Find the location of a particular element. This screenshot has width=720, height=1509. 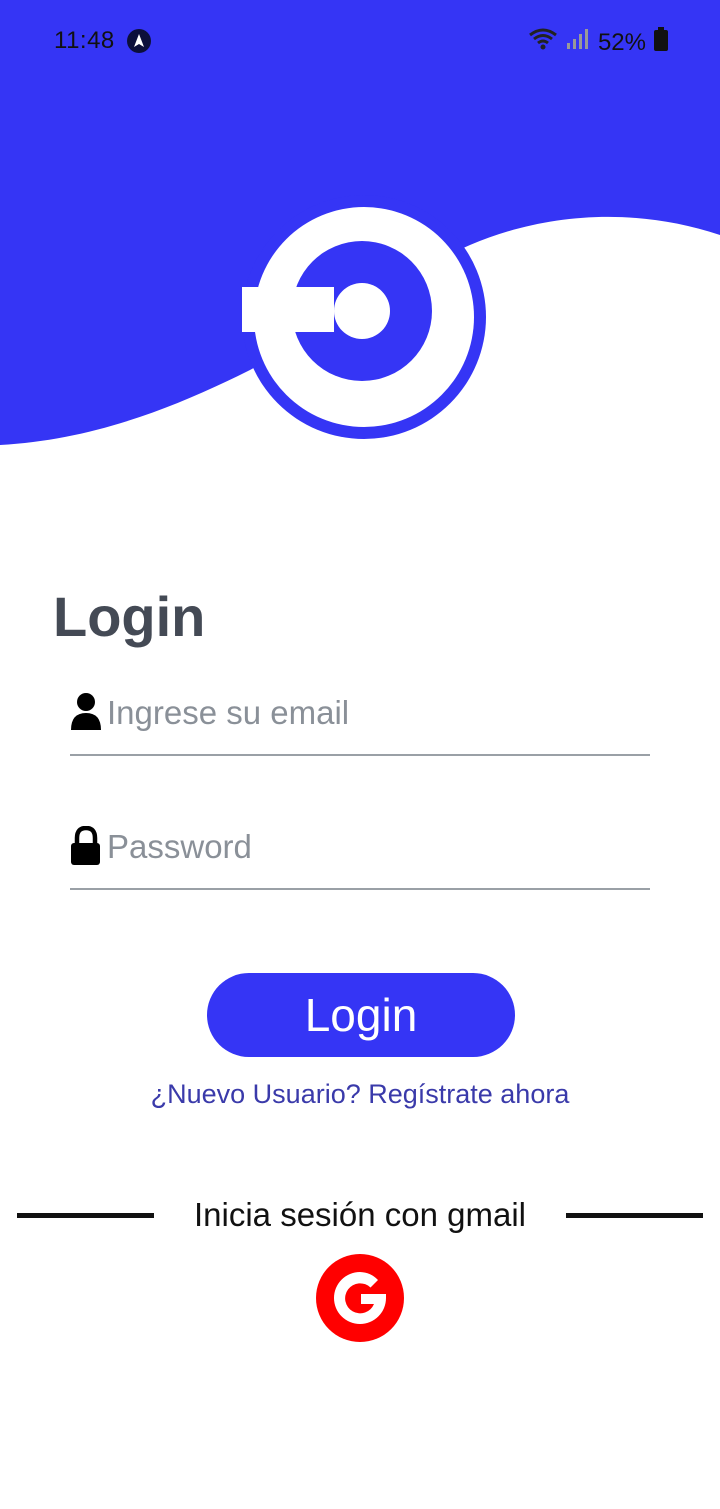

page-title: Login is located at coordinates (129, 616).